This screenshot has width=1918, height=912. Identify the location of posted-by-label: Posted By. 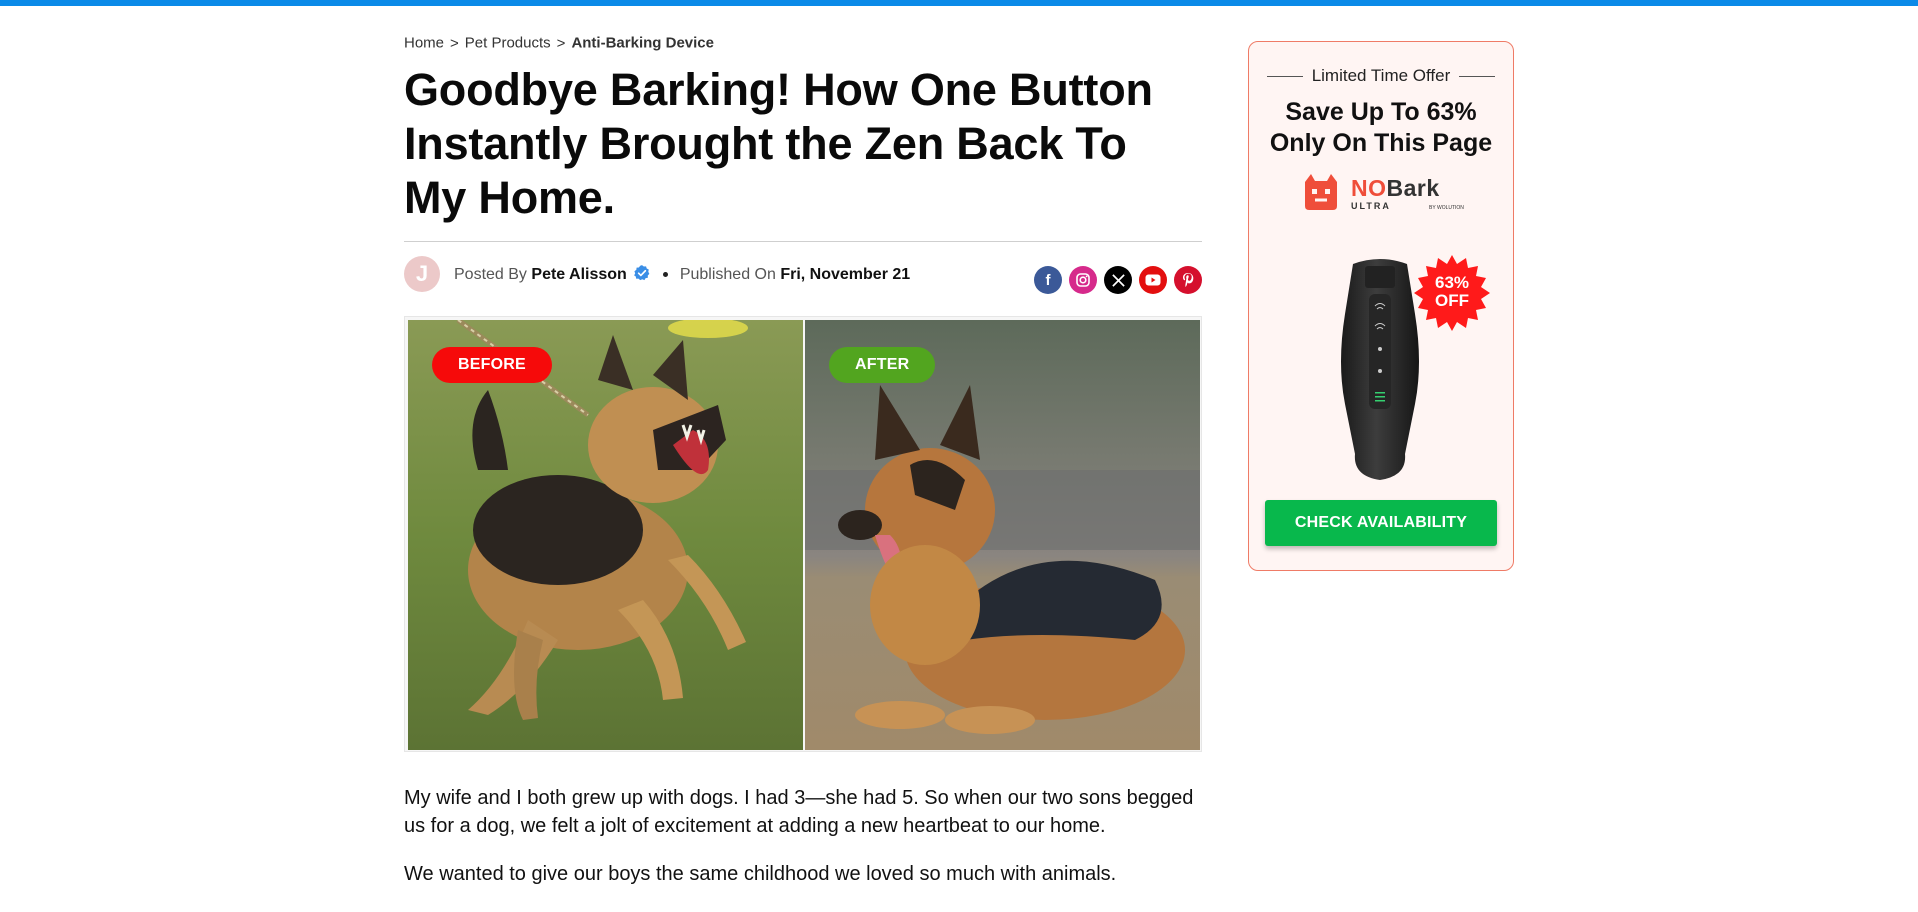
(490, 274).